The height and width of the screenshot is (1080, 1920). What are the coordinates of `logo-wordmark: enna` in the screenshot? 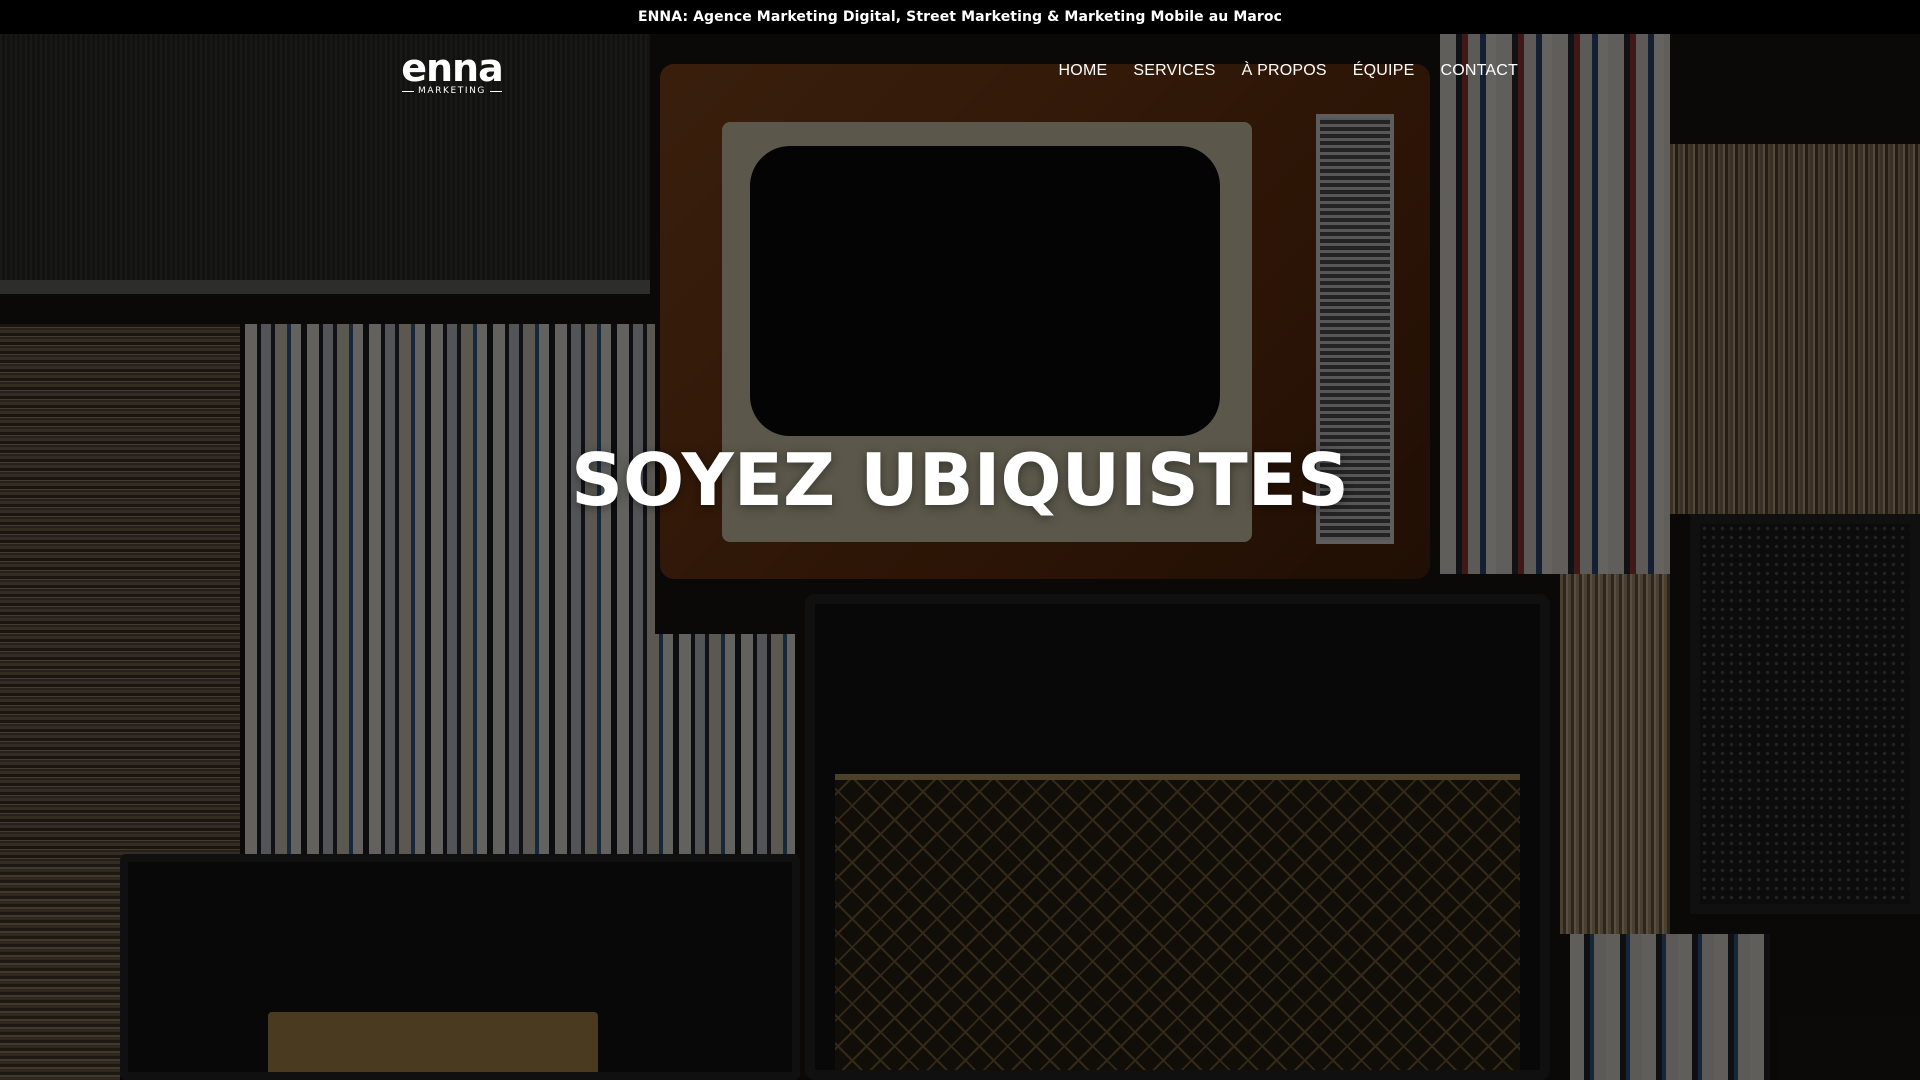 It's located at (452, 68).